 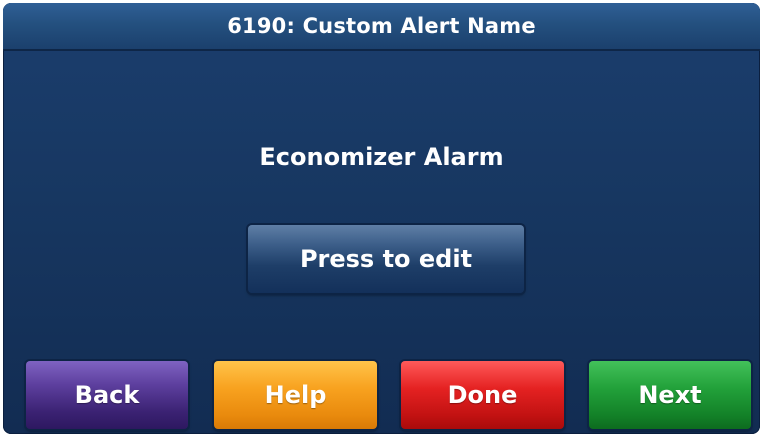 I want to click on press-to-edit-label: Press to edit, so click(x=386, y=259).